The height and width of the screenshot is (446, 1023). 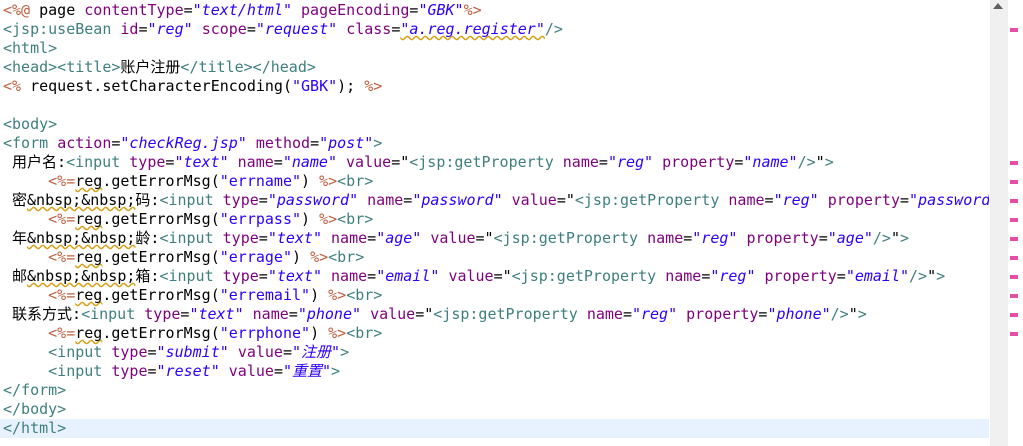 I want to click on overview-ruler, so click(x=1015, y=223).